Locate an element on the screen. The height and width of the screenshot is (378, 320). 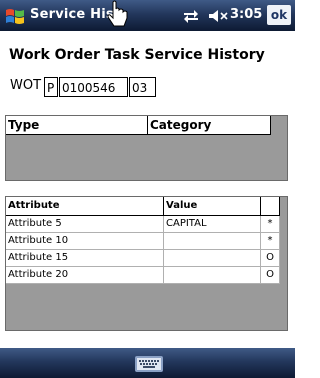
table-row: Attribute 15 O is located at coordinates (143, 258).